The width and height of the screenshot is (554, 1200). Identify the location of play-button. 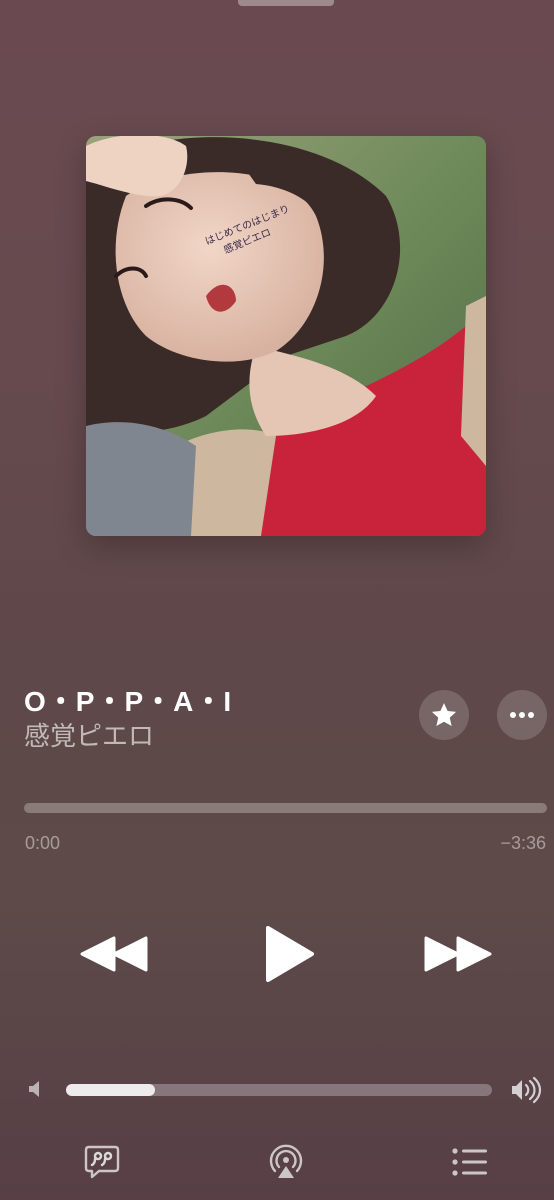
(288, 954).